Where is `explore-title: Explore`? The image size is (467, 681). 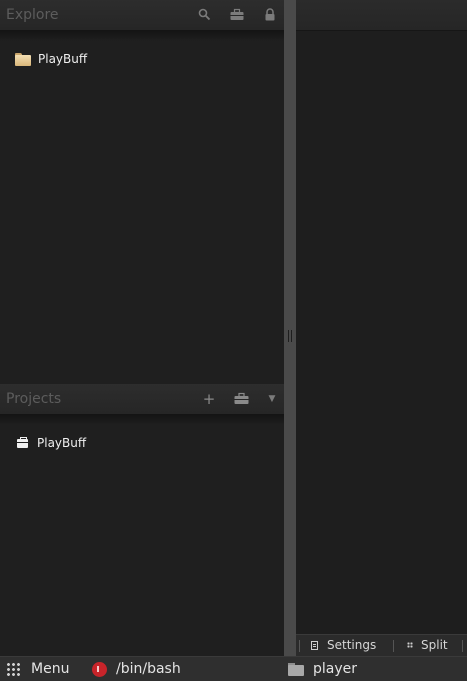
explore-title: Explore is located at coordinates (32, 15).